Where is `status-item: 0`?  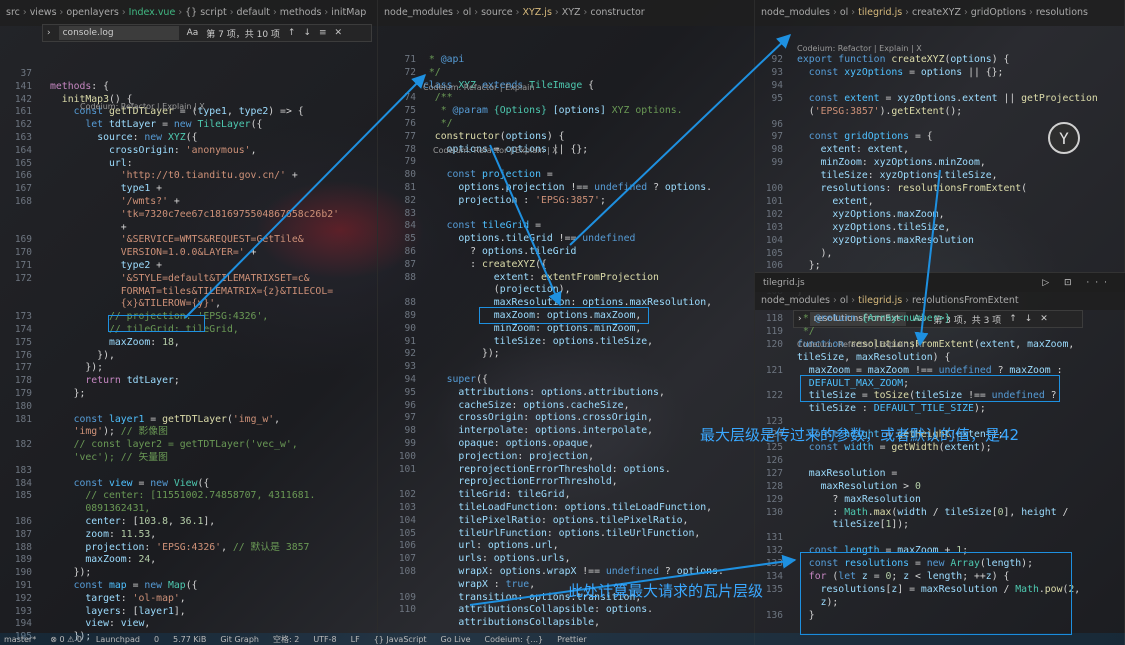
status-item: 0 is located at coordinates (156, 639).